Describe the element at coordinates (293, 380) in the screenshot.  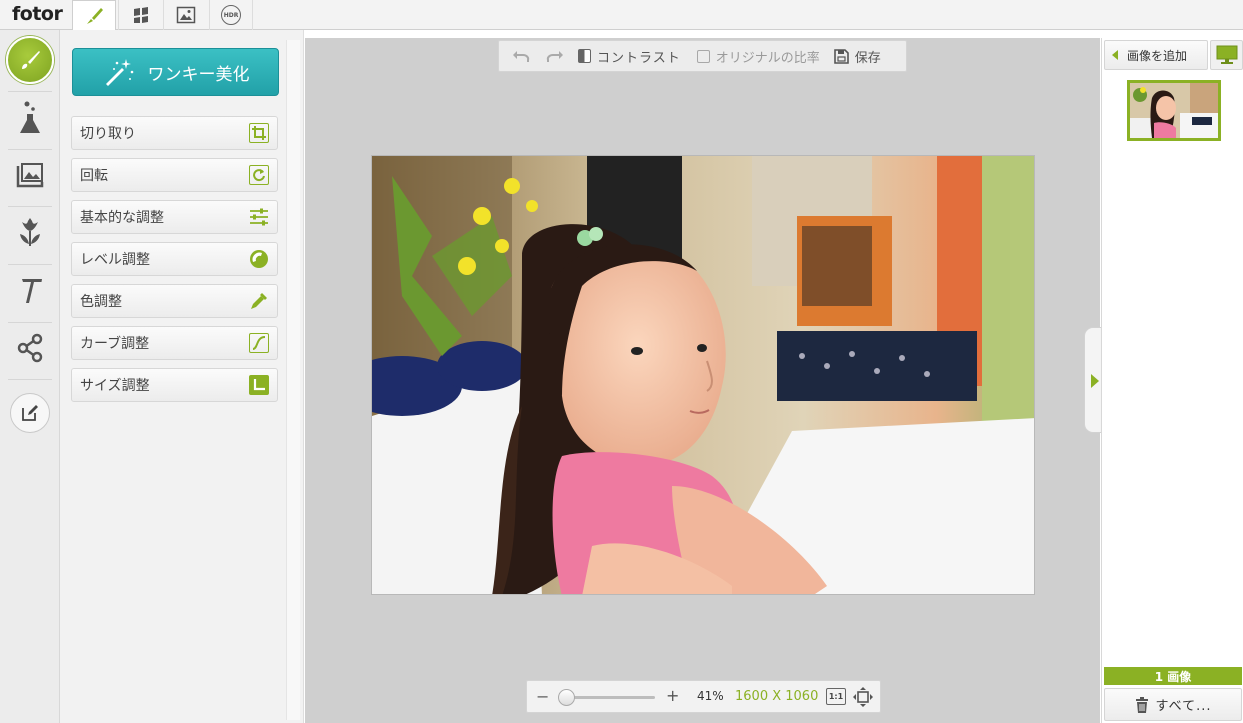
I see `tool-panel-scrollbar` at that location.